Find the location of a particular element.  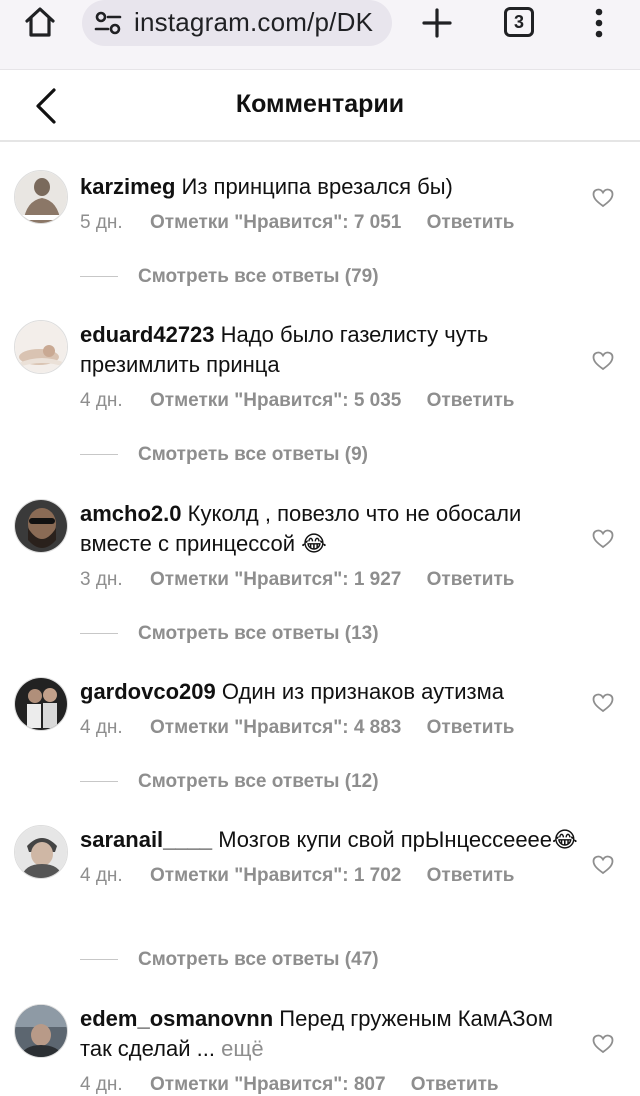

tab-switcher-button: 3 is located at coordinates (519, 22).